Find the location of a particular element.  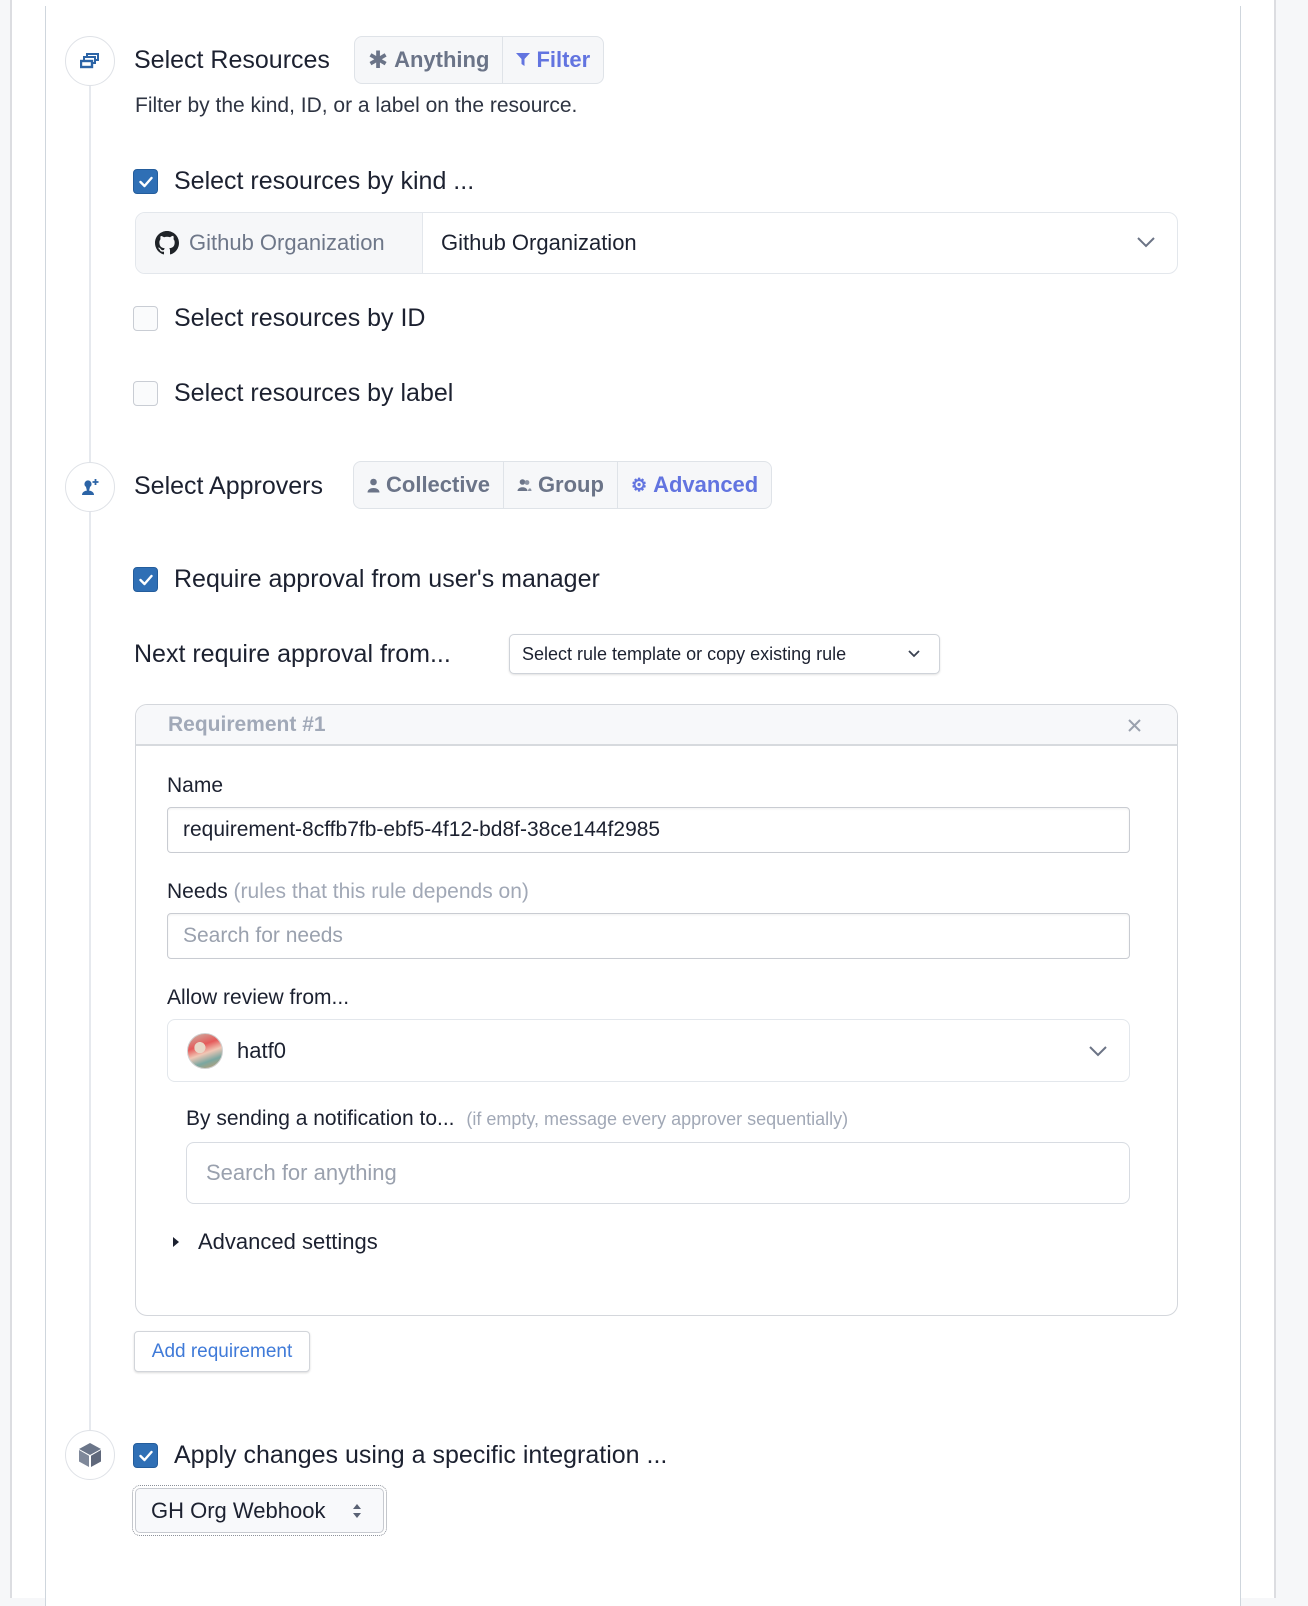

integration-checkbox is located at coordinates (145, 1455).